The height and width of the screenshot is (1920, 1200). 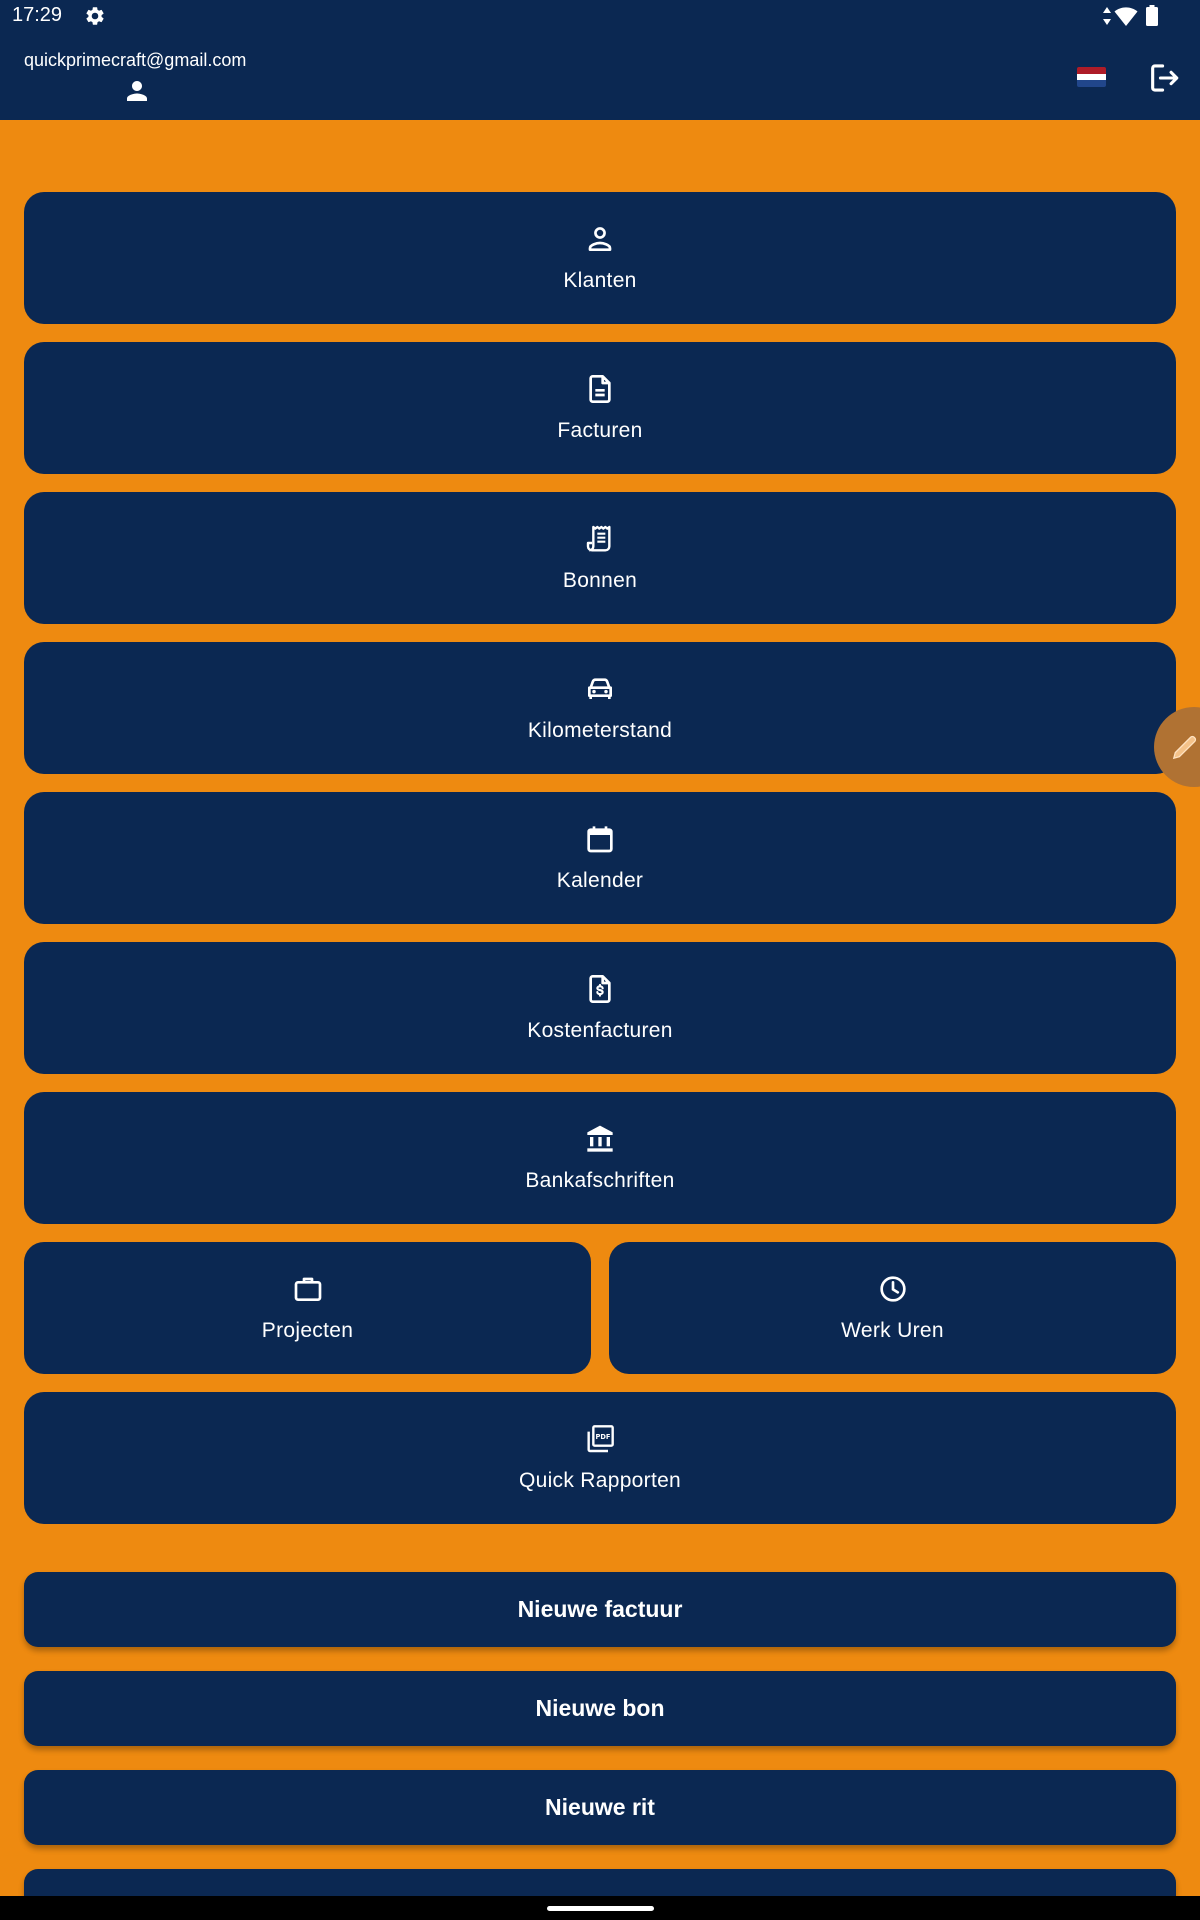 What do you see at coordinates (600, 16) in the screenshot?
I see `status-bar: 17:29` at bounding box center [600, 16].